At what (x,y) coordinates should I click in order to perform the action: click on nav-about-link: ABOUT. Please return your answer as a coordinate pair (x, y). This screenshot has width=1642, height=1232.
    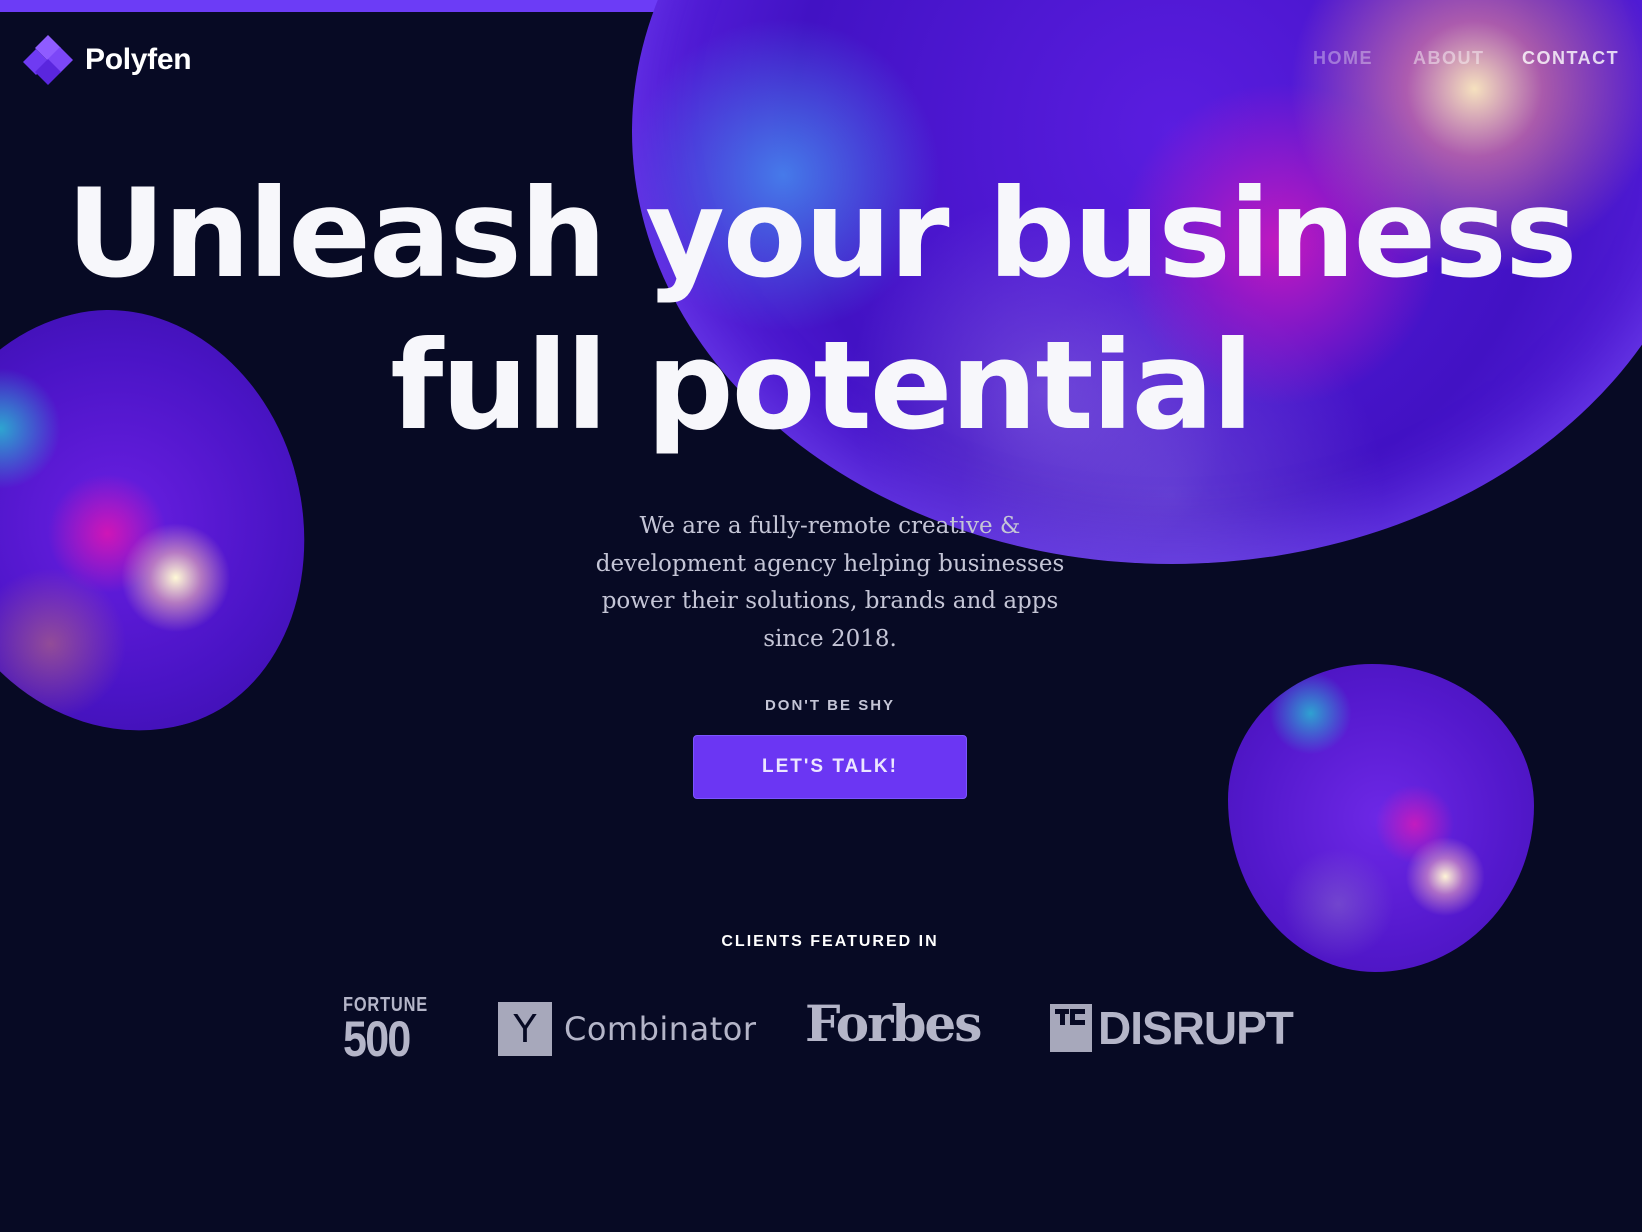
    Looking at the image, I should click on (1449, 58).